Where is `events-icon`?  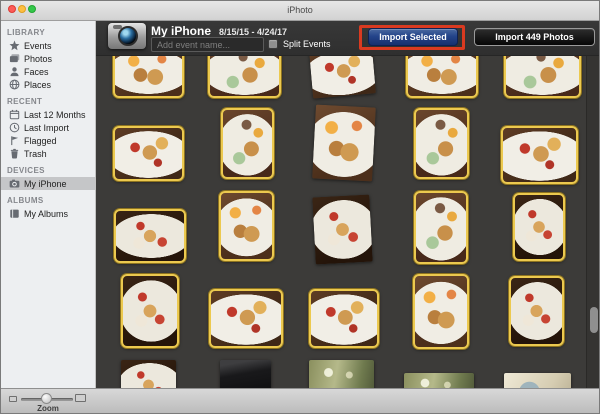 events-icon is located at coordinates (14, 45).